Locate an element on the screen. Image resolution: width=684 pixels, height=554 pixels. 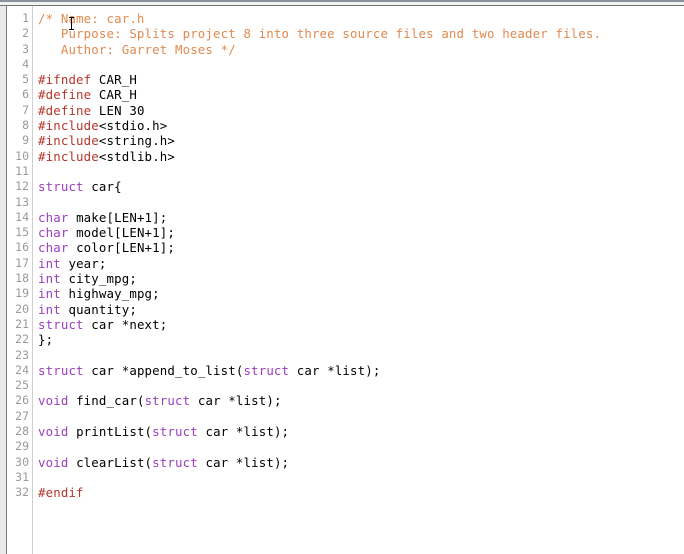
code-line: #include<stdio.h> is located at coordinates (361, 125).